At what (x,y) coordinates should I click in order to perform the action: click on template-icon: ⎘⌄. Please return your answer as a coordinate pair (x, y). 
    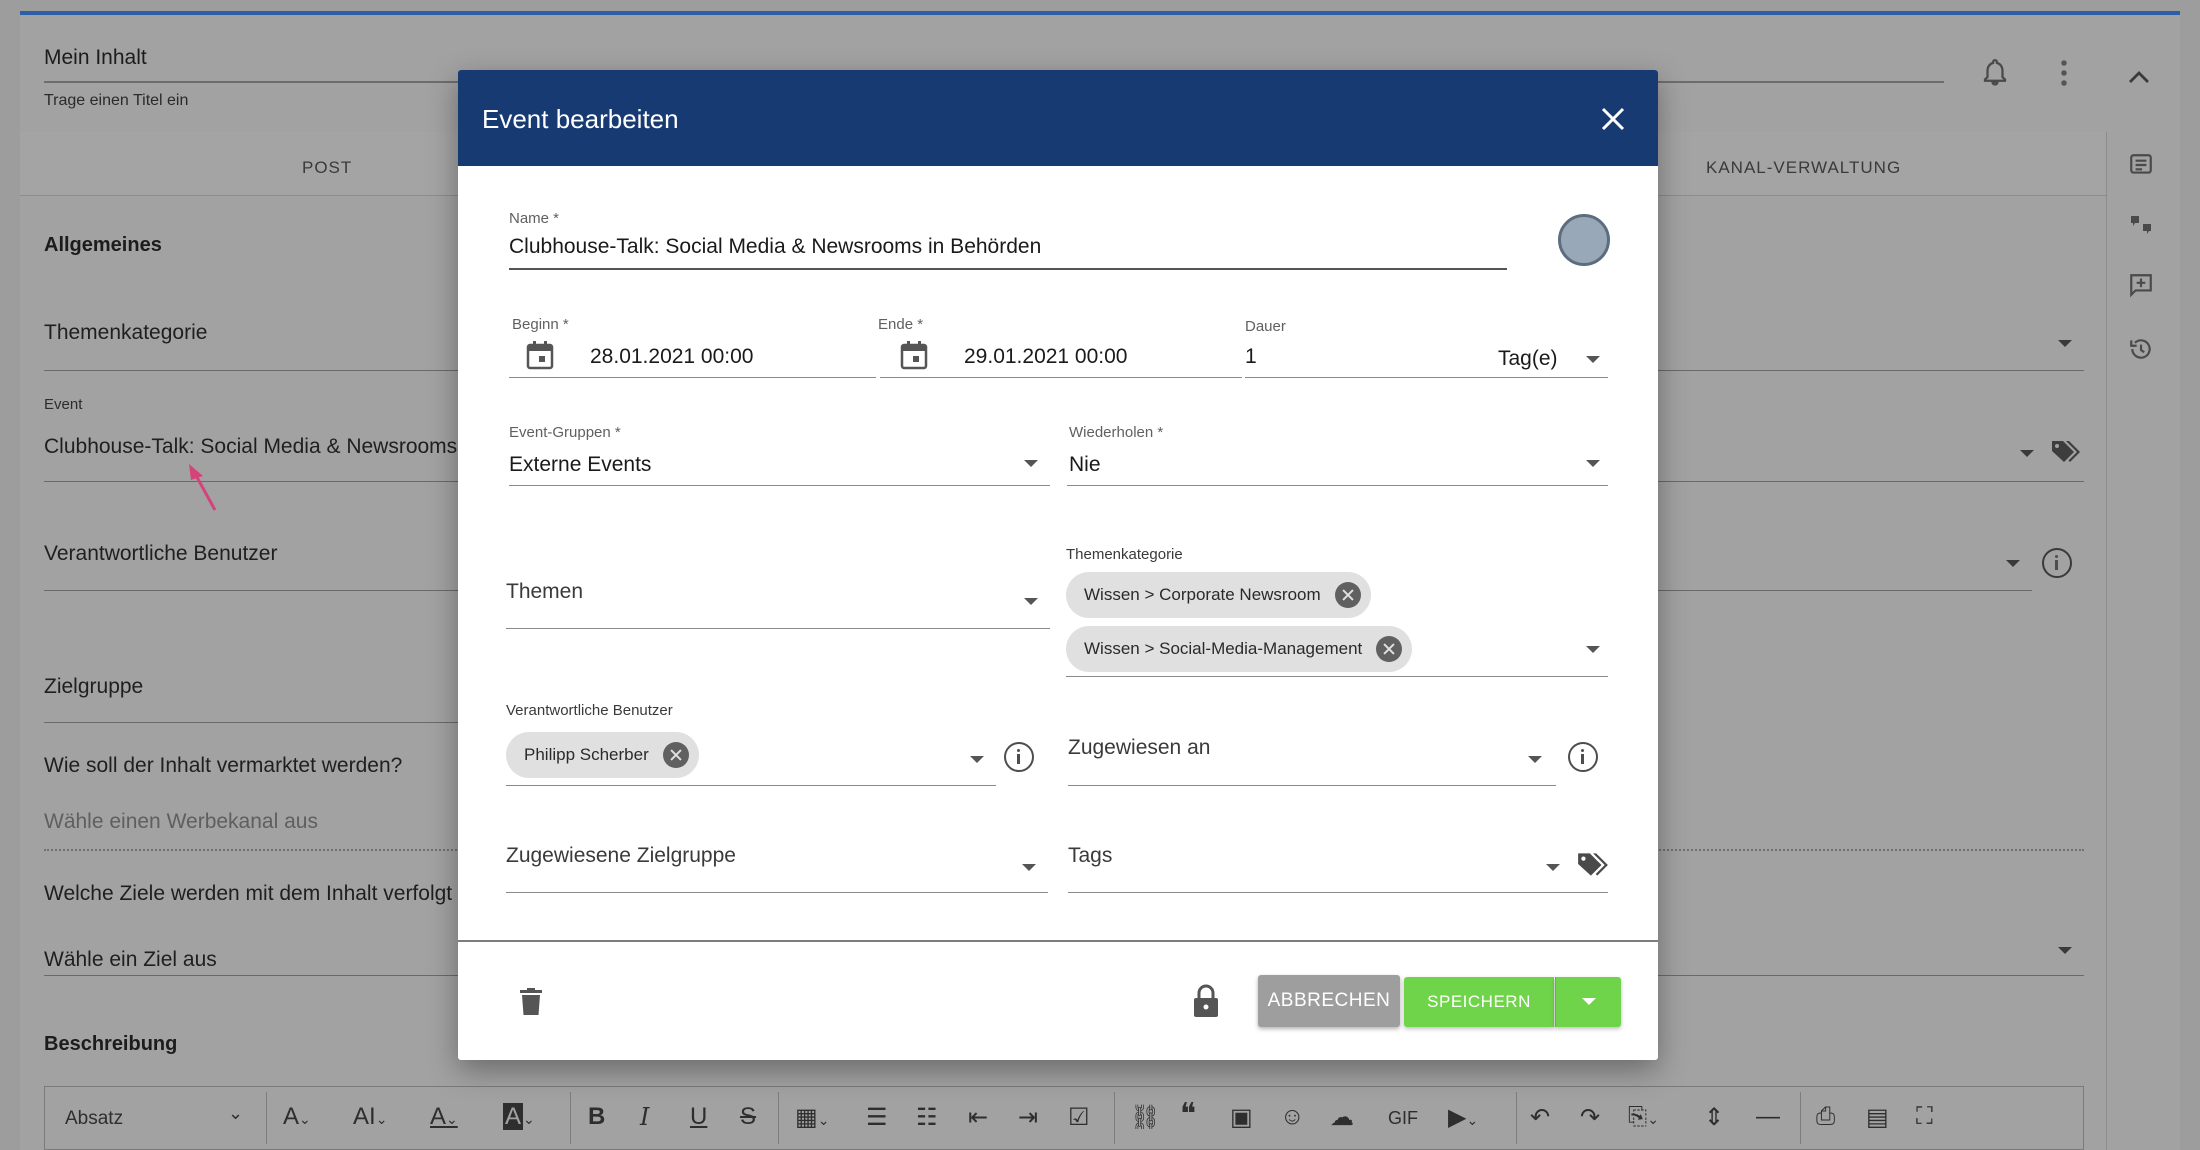
    Looking at the image, I should click on (1643, 1117).